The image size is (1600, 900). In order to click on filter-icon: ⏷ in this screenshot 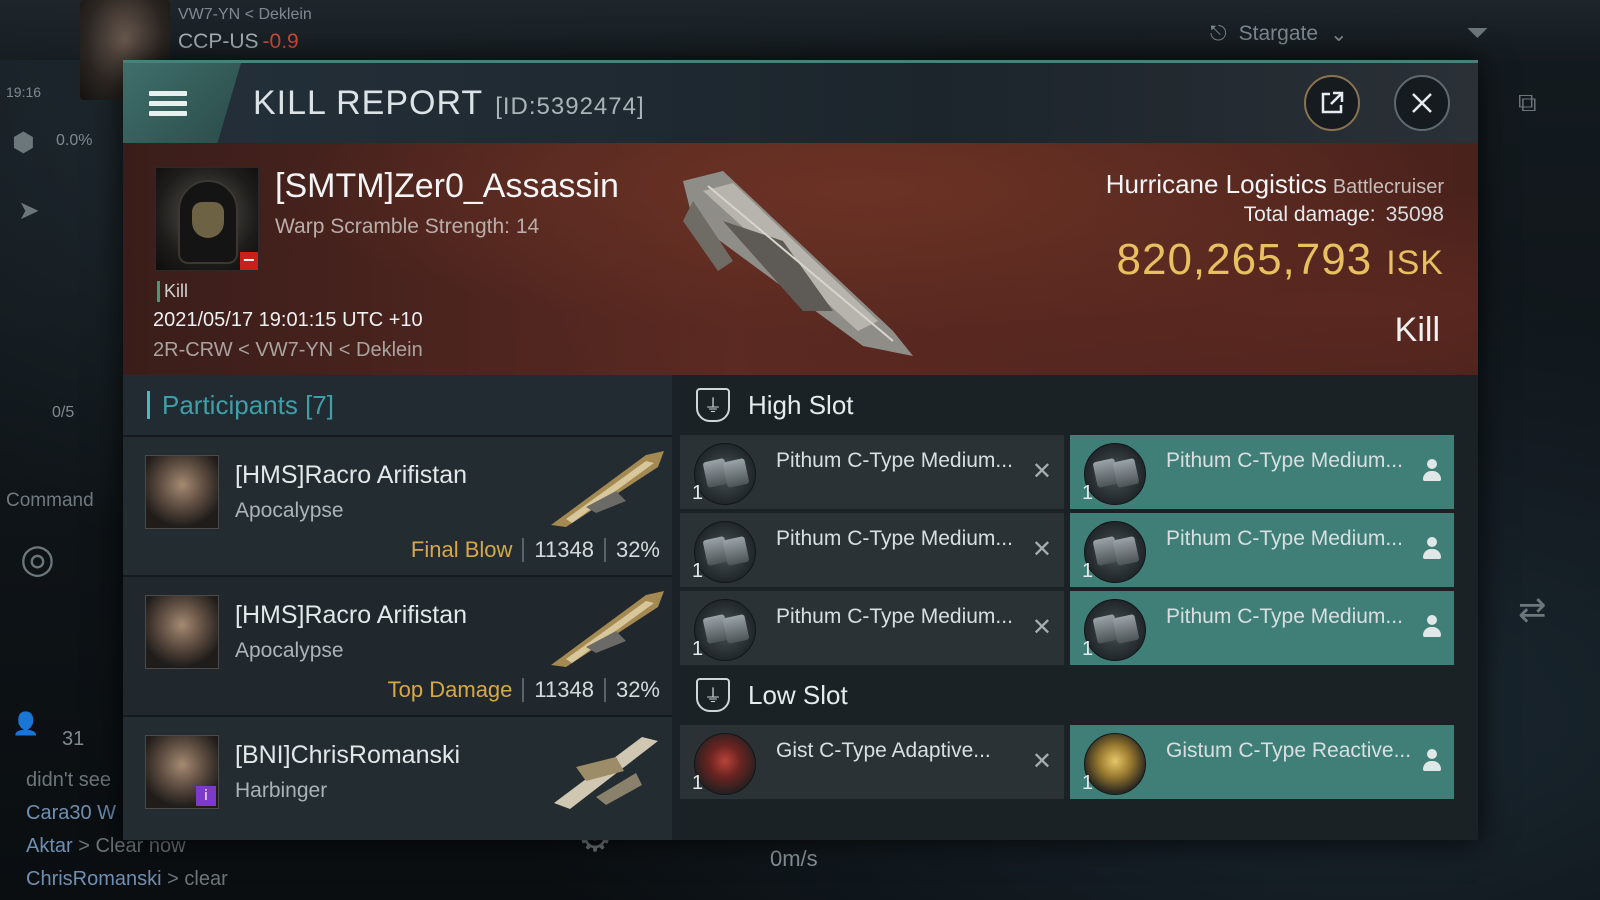, I will do `click(1477, 33)`.